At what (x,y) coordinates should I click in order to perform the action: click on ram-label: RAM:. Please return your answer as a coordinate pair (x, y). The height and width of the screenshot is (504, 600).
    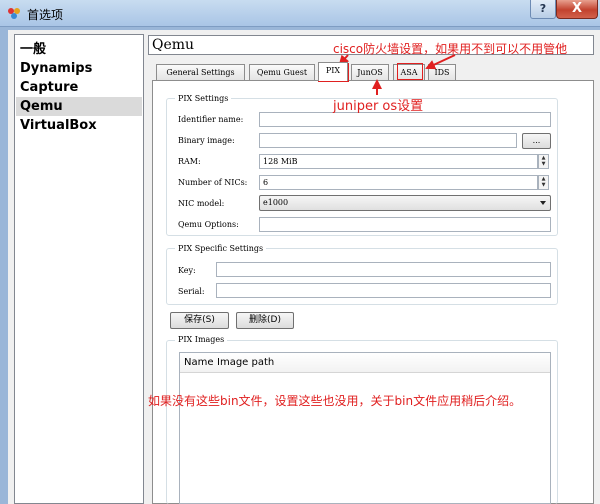
    Looking at the image, I should click on (189, 161).